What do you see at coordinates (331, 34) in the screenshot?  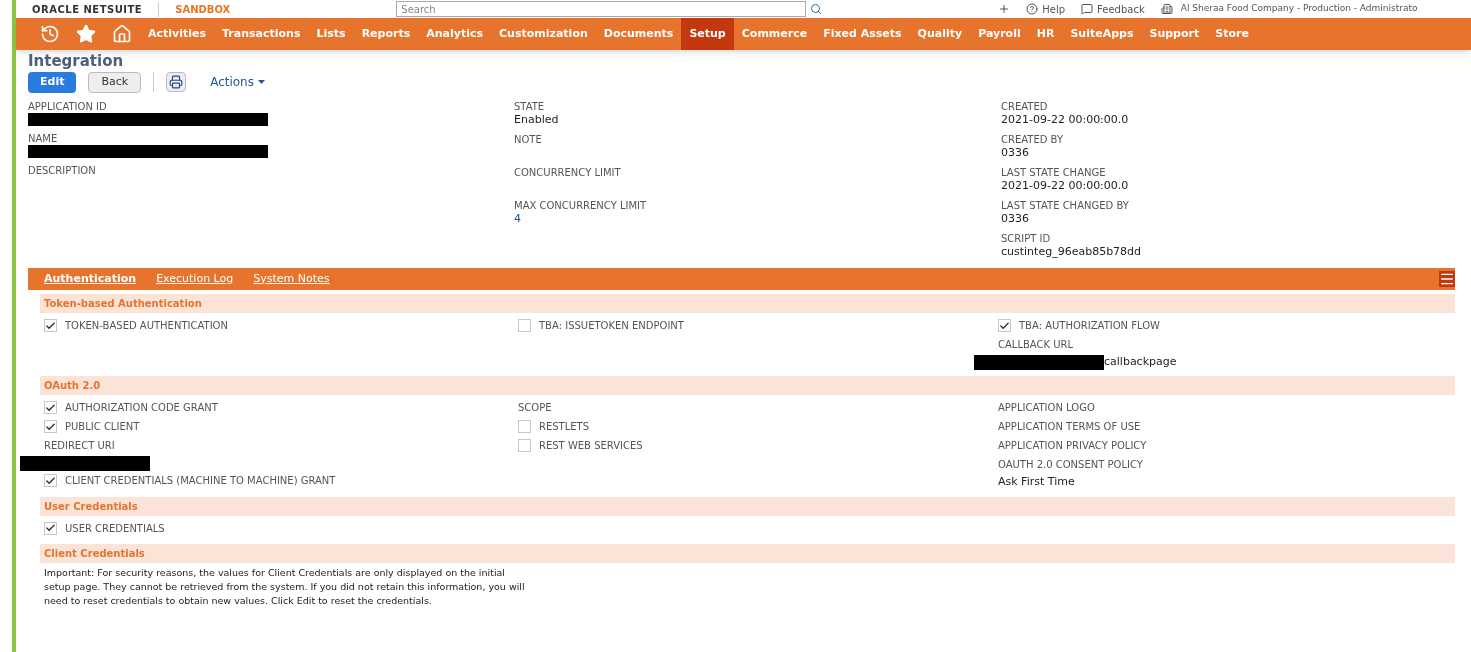 I see `nav-item: Lists` at bounding box center [331, 34].